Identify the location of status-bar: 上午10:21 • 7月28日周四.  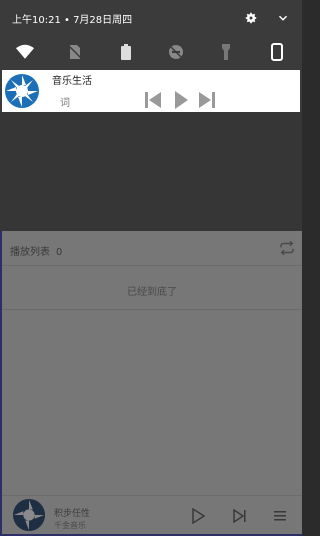
(151, 18).